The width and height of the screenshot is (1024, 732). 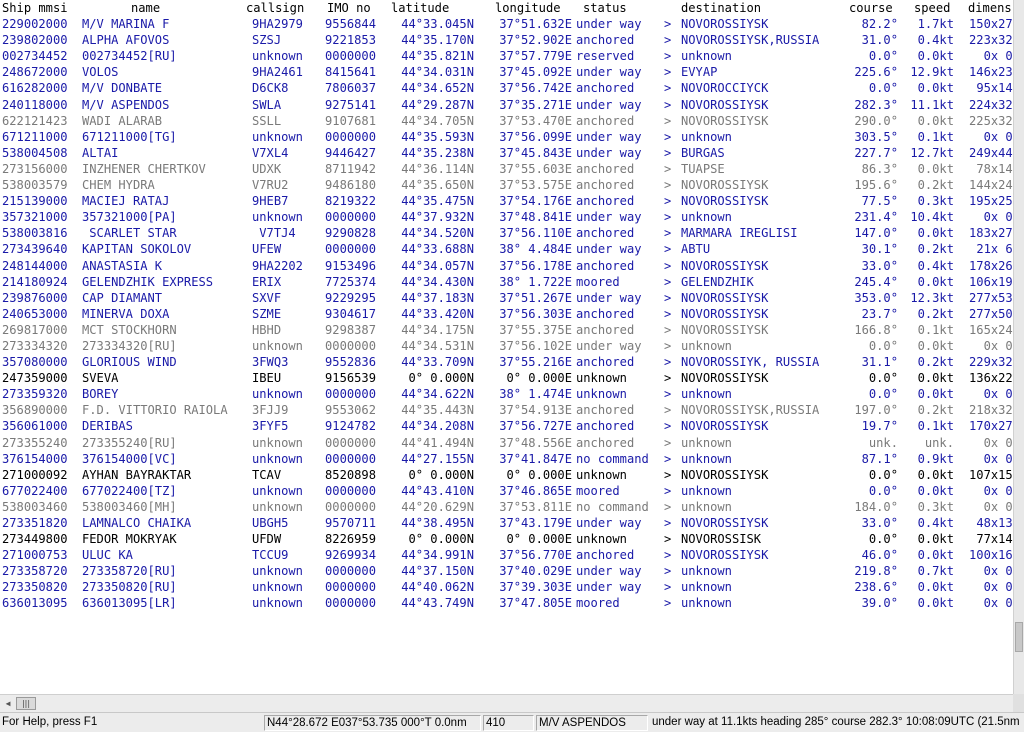 I want to click on column-header-course: course, so click(x=871, y=8).